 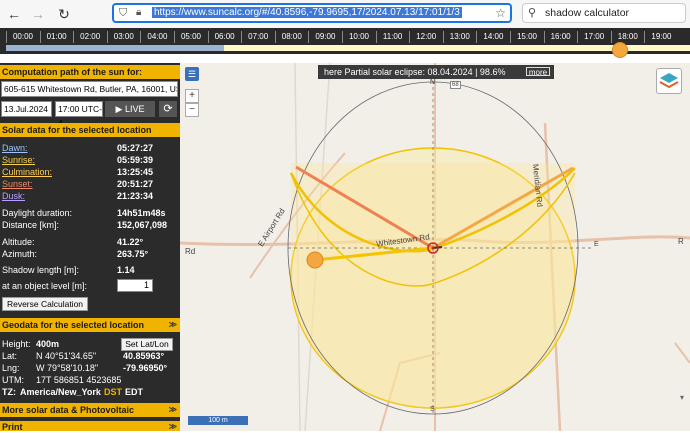 I want to click on altitude-value: 41.22°, so click(x=130, y=242).